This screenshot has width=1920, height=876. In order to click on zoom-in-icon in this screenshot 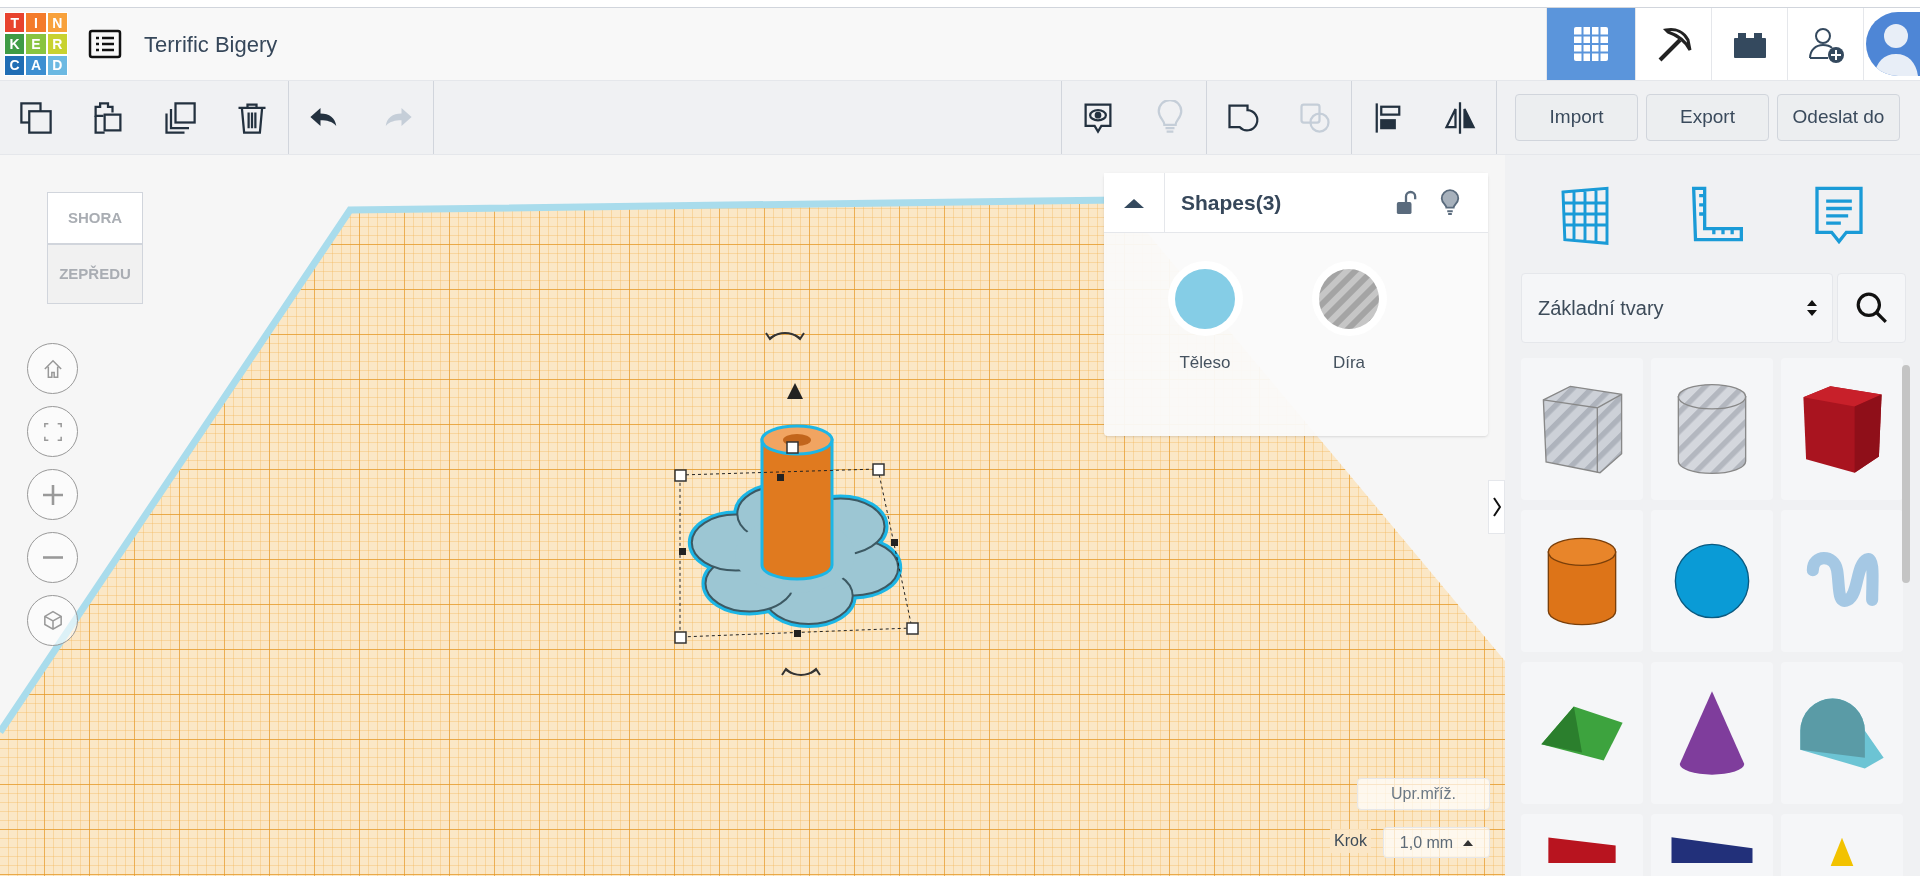, I will do `click(52, 494)`.